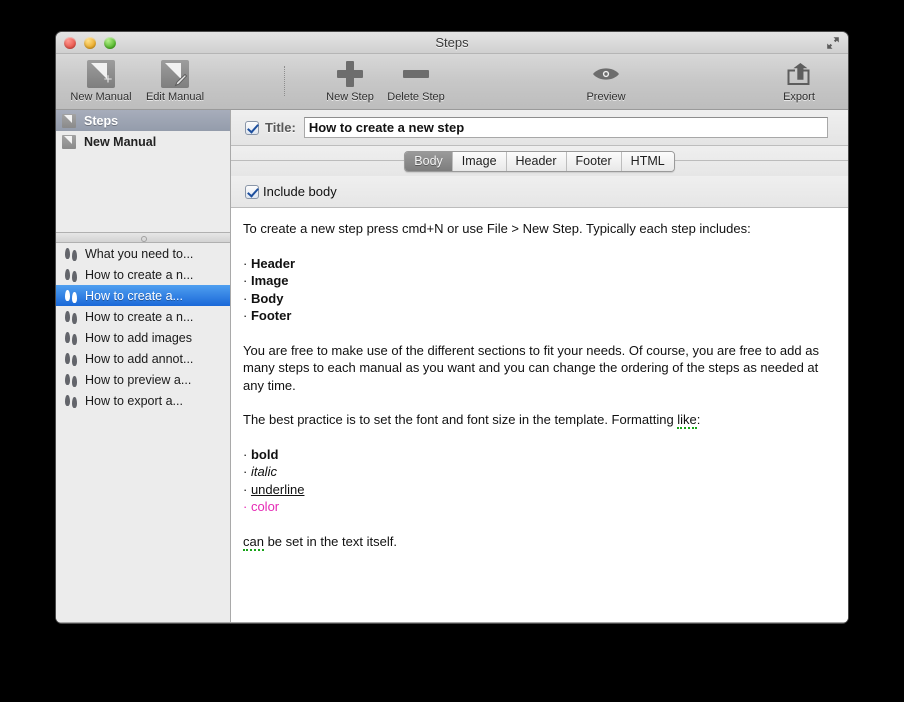  I want to click on title-row: Title:, so click(539, 128).